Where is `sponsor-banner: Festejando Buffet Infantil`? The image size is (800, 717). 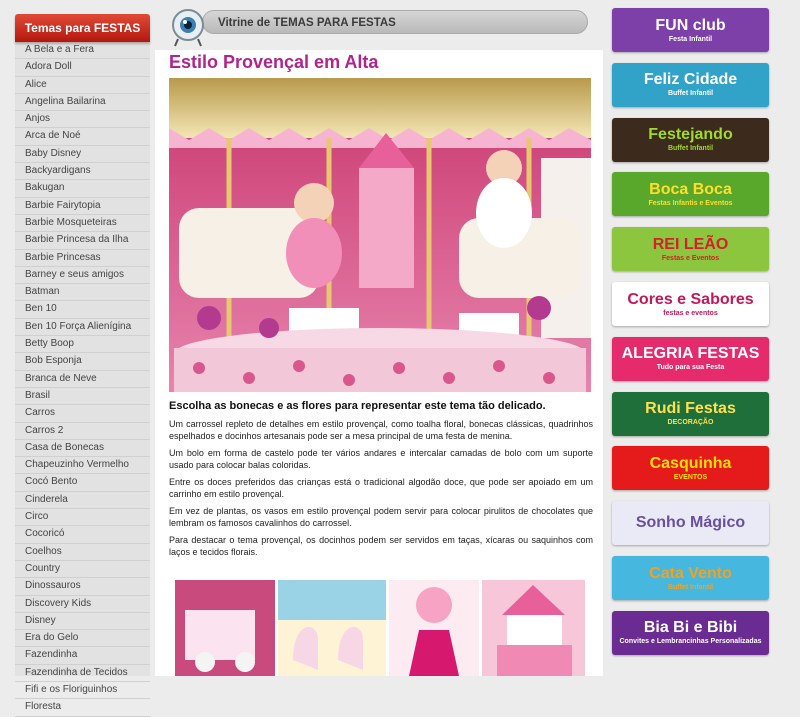
sponsor-banner: Festejando Buffet Infantil is located at coordinates (690, 139).